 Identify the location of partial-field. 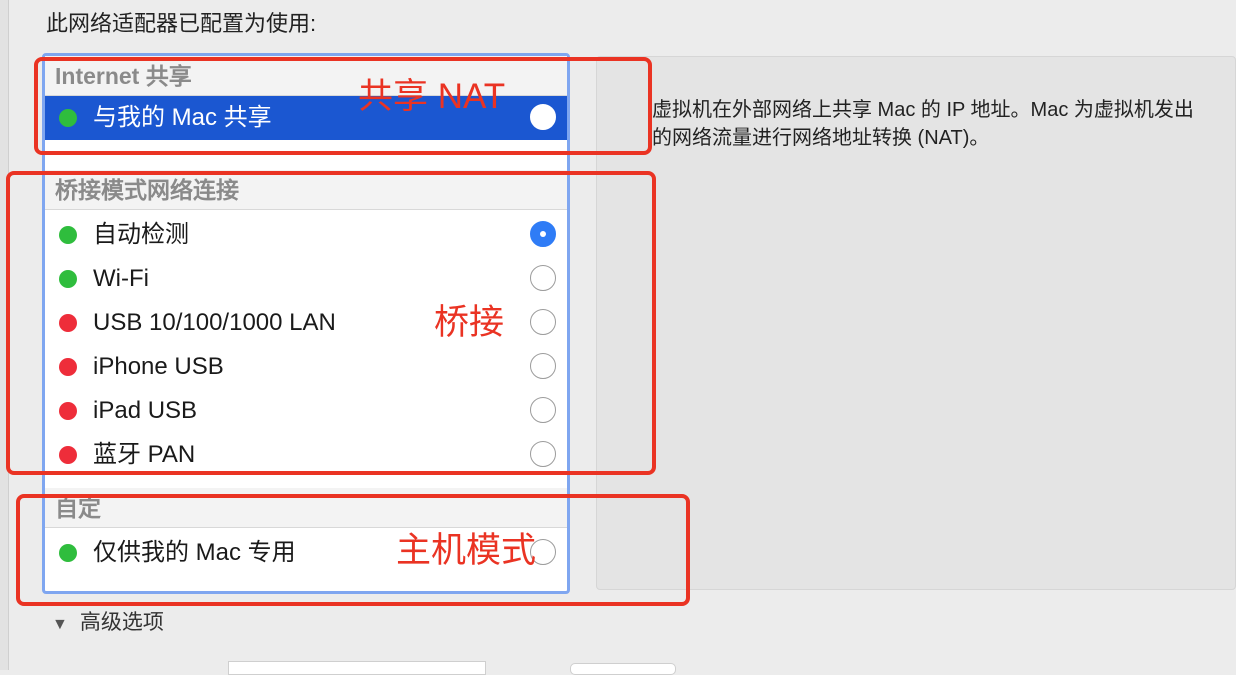
(357, 668).